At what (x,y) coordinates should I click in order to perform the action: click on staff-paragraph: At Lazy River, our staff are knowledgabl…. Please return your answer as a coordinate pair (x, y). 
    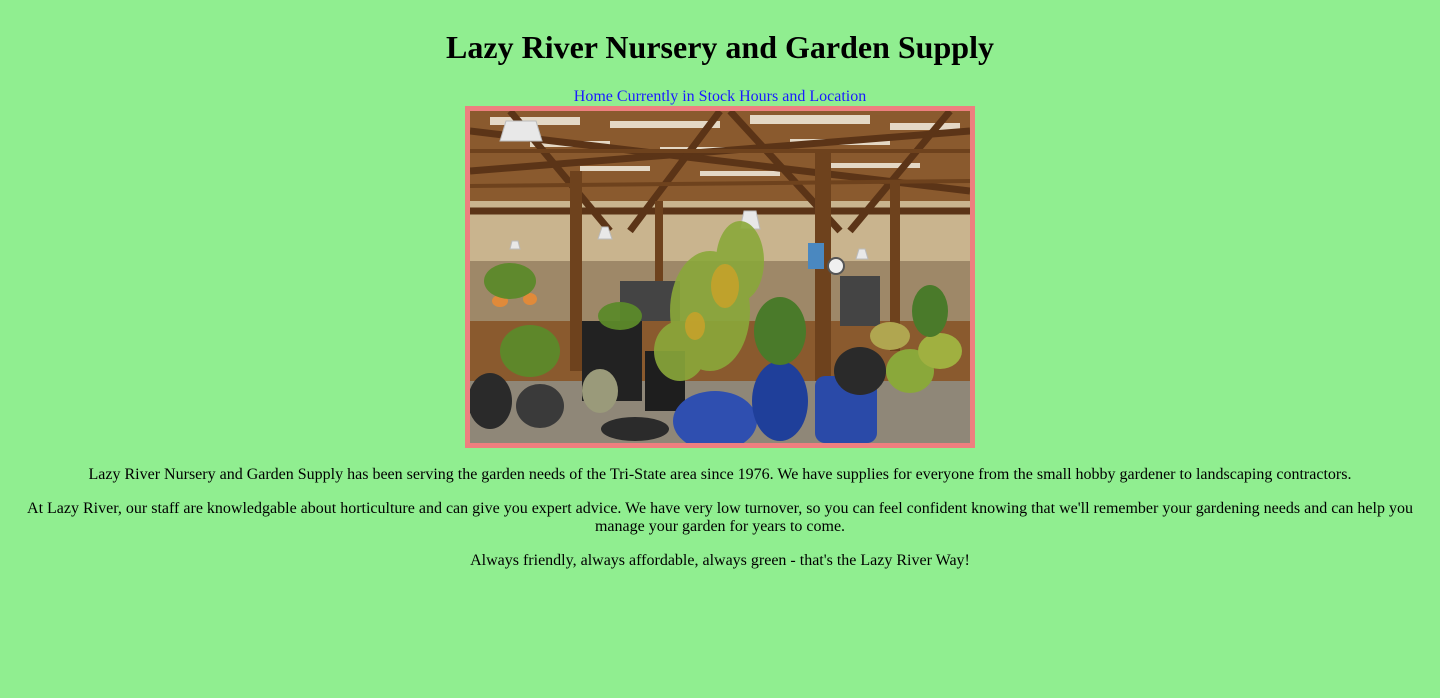
    Looking at the image, I should click on (720, 517).